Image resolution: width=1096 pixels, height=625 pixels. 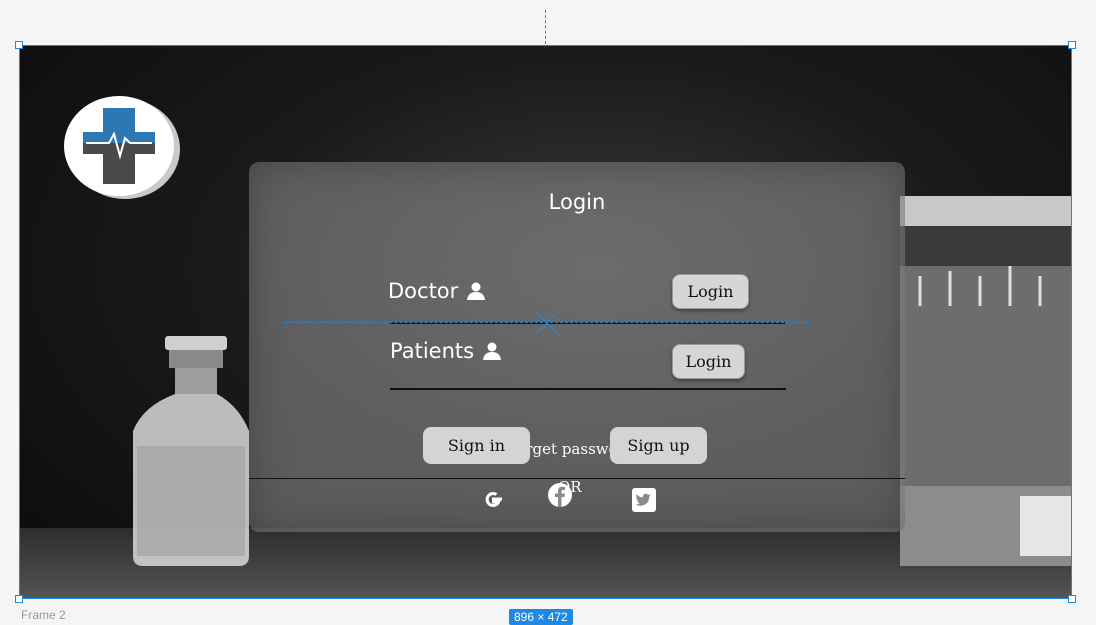 I want to click on social-divider, so click(x=577, y=478).